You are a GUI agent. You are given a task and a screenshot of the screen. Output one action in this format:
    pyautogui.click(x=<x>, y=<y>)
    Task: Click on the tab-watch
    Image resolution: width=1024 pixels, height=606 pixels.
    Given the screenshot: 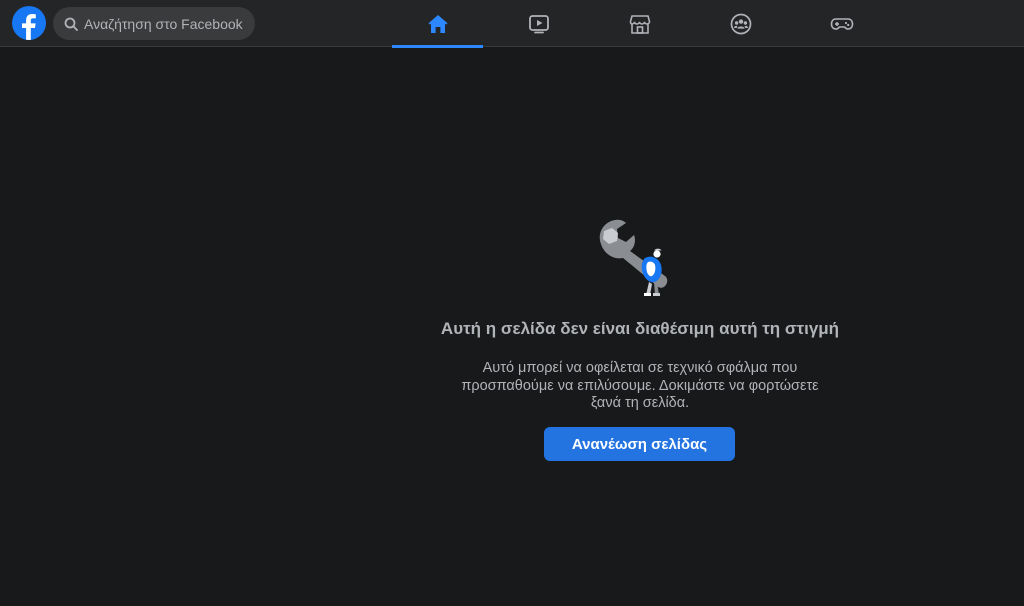 What is the action you would take?
    pyautogui.click(x=538, y=23)
    